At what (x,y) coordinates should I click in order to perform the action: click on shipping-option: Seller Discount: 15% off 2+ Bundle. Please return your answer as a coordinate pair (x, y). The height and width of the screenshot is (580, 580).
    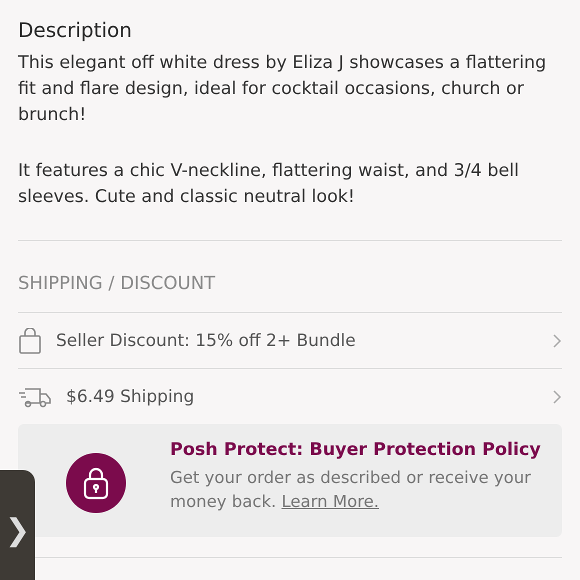
    Looking at the image, I should click on (304, 340).